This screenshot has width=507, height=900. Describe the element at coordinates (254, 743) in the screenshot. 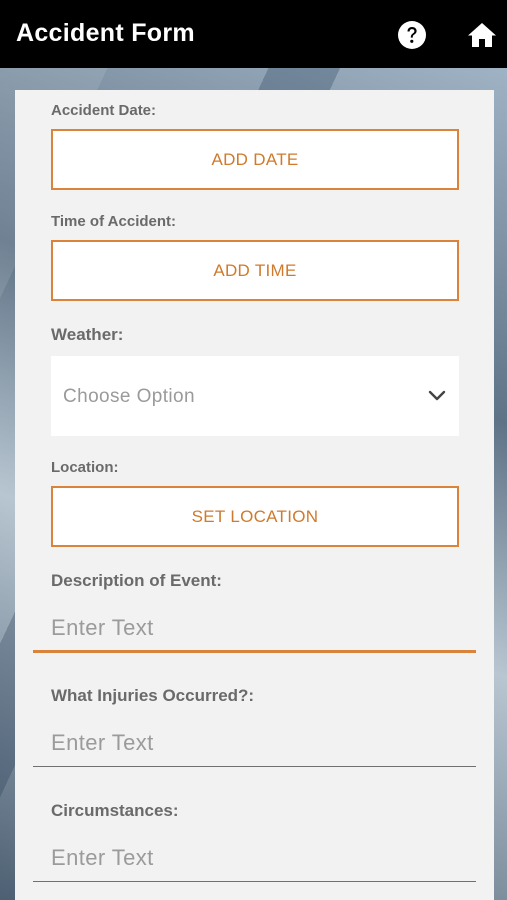

I see `injuries-input` at that location.